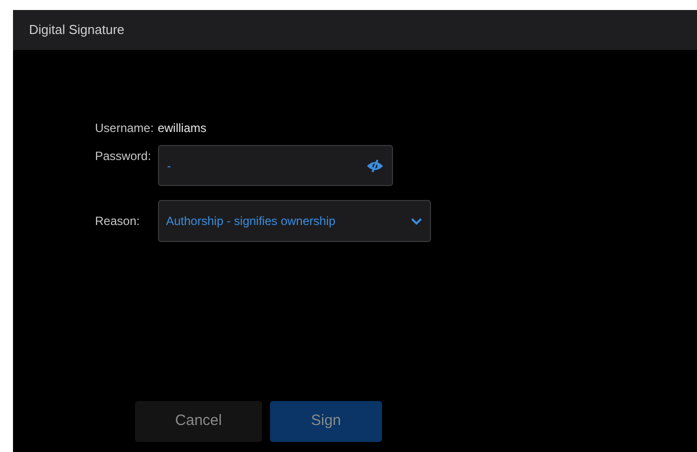  Describe the element at coordinates (294, 221) in the screenshot. I see `reason-dropdown: Authorship - signifies ownership` at that location.